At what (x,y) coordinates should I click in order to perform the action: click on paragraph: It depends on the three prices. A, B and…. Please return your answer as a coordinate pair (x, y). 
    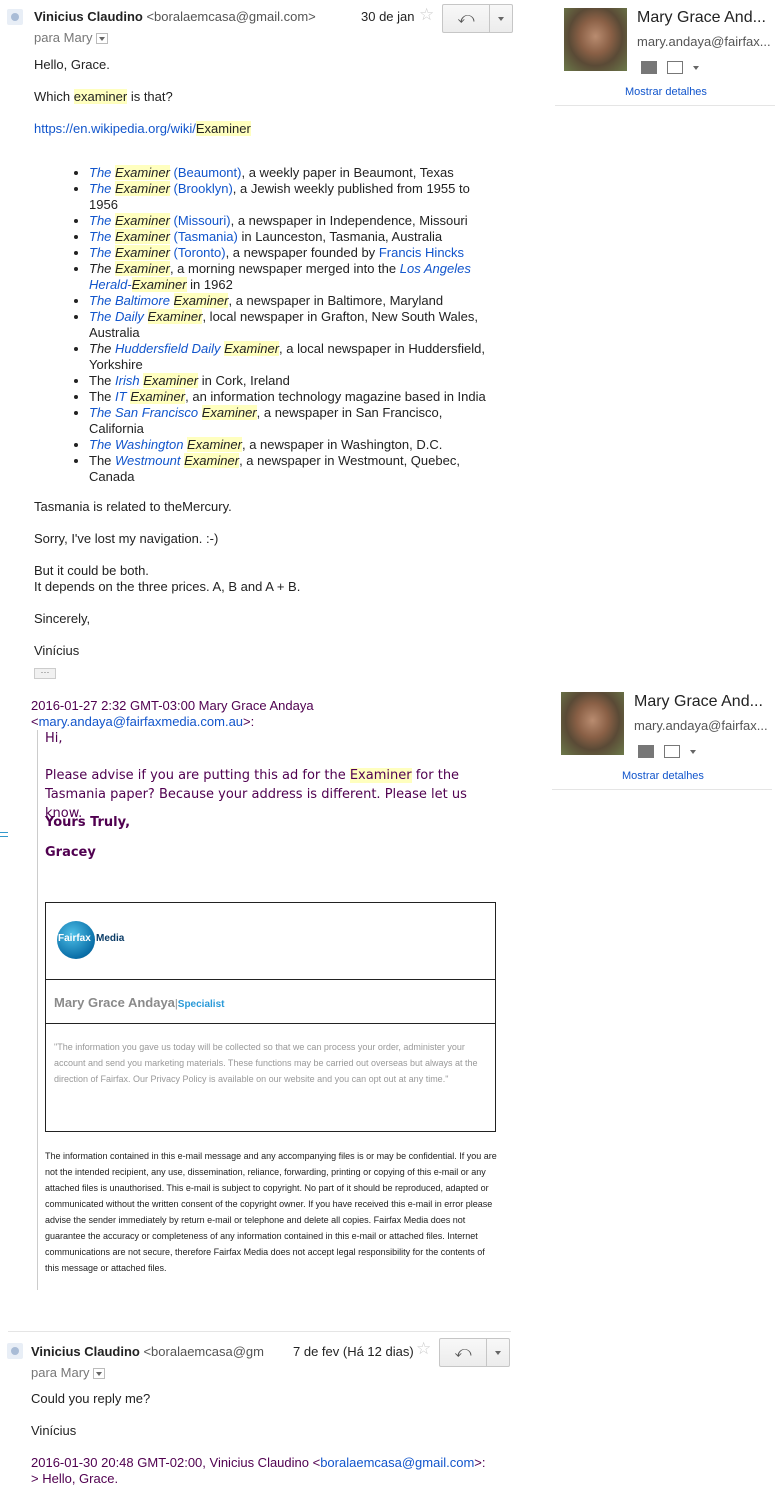
    Looking at the image, I should click on (167, 586).